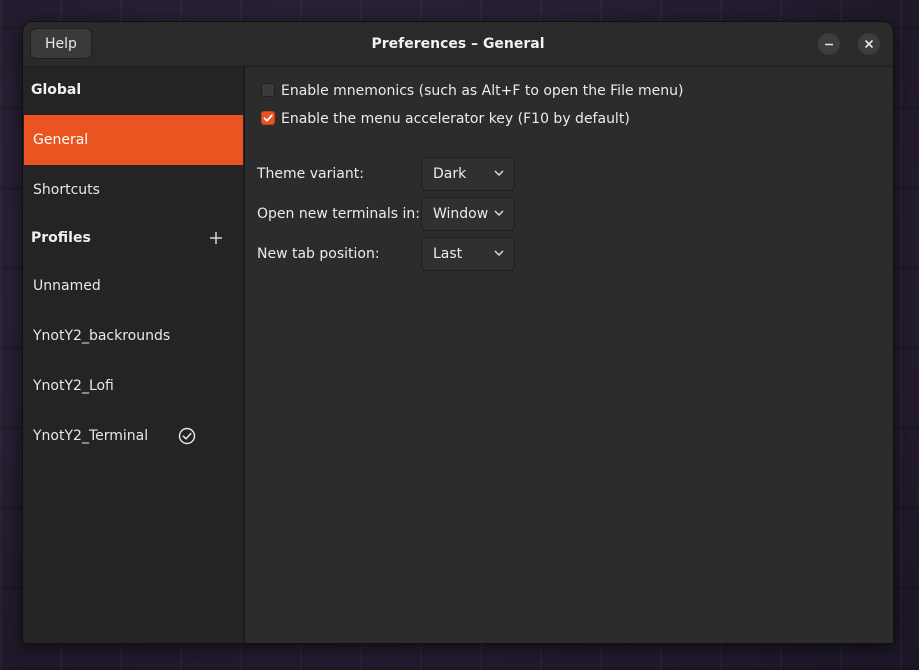 The width and height of the screenshot is (919, 670). I want to click on sidebar-item-profile-ynoty2-backrounds: YnotY2_backrounds, so click(133, 336).